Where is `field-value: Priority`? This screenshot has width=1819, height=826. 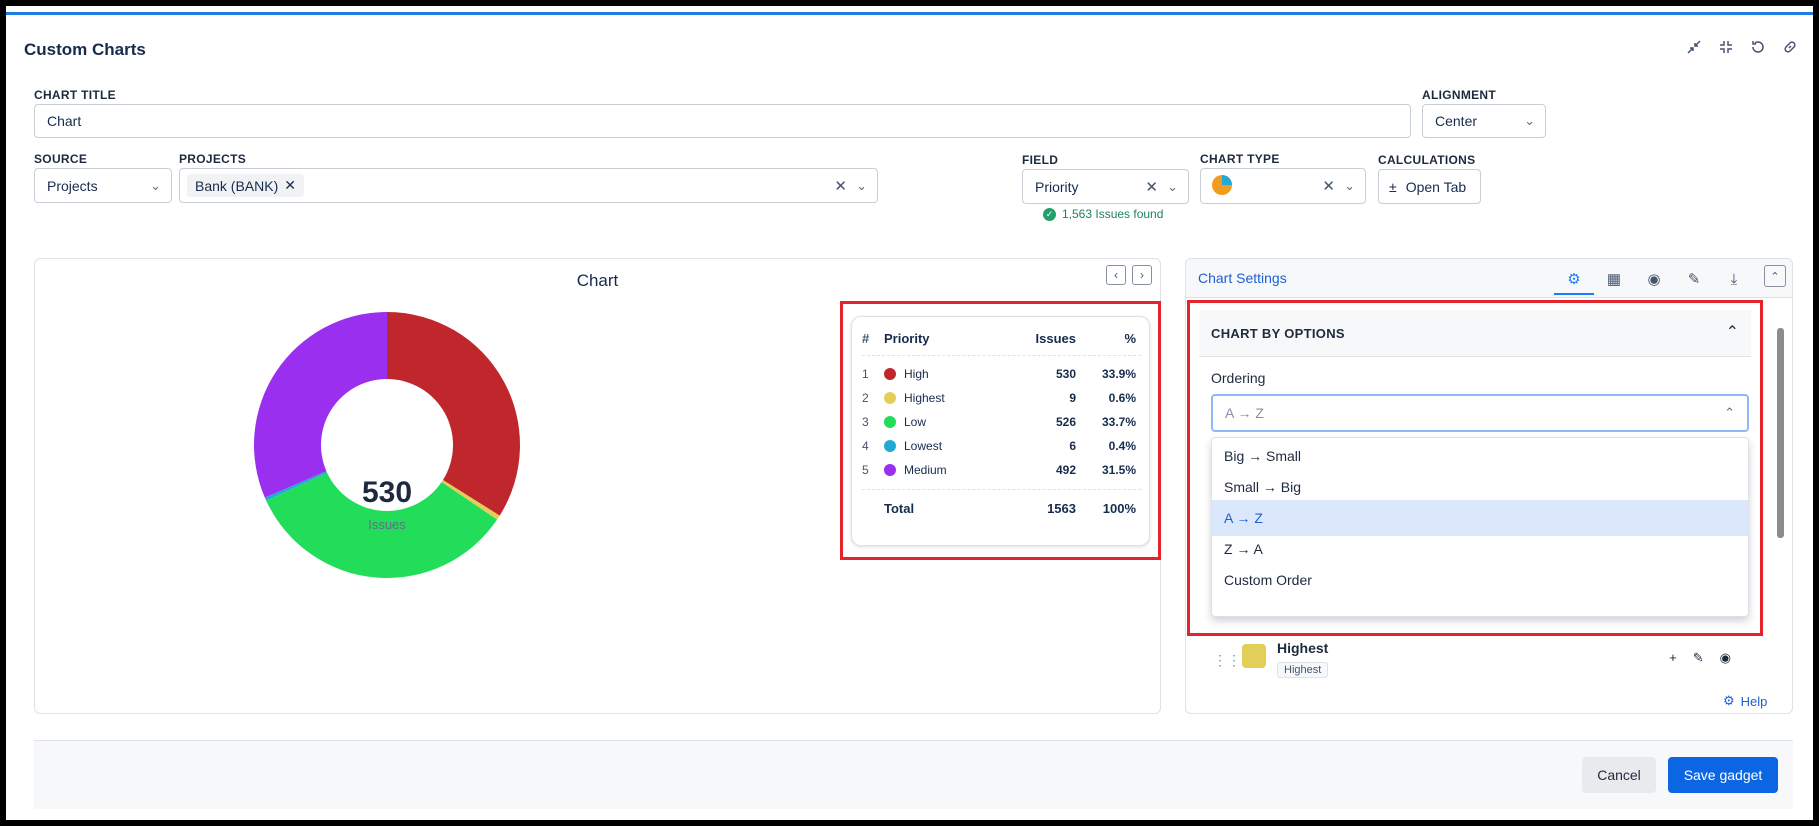
field-value: Priority is located at coordinates (1057, 186).